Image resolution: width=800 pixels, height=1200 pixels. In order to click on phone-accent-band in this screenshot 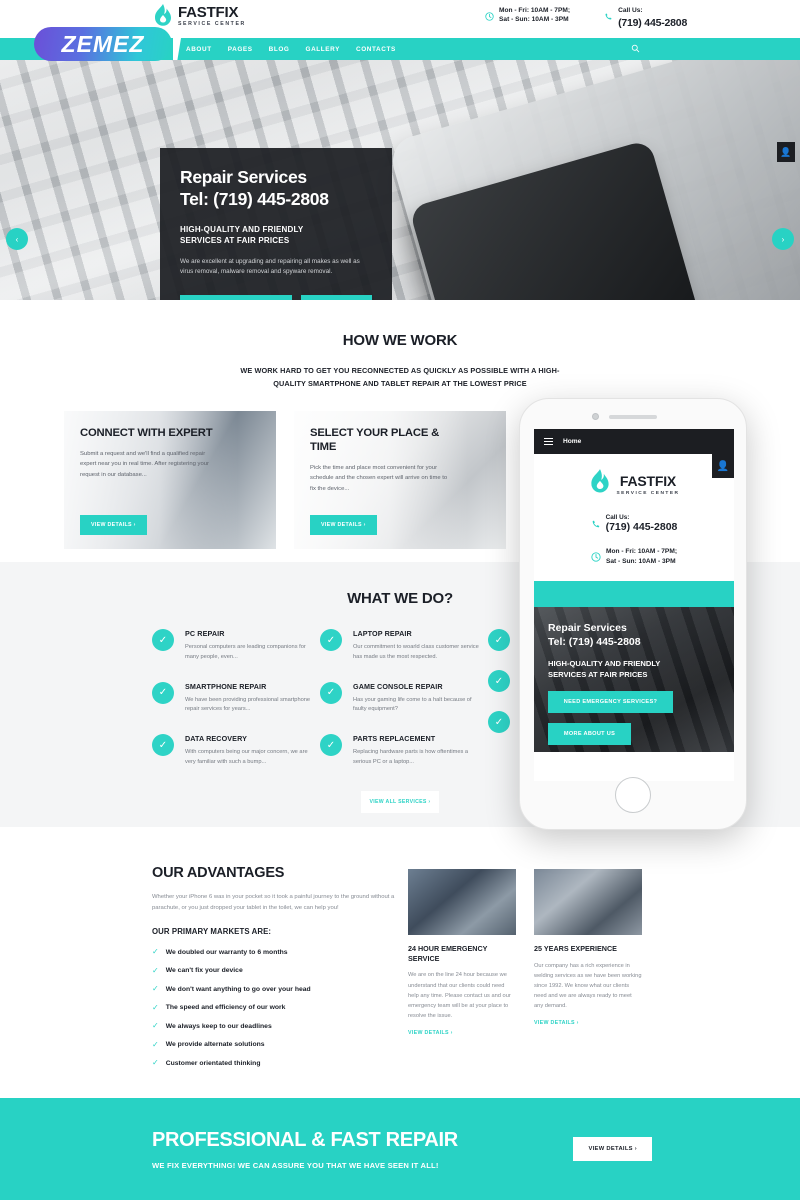, I will do `click(634, 594)`.